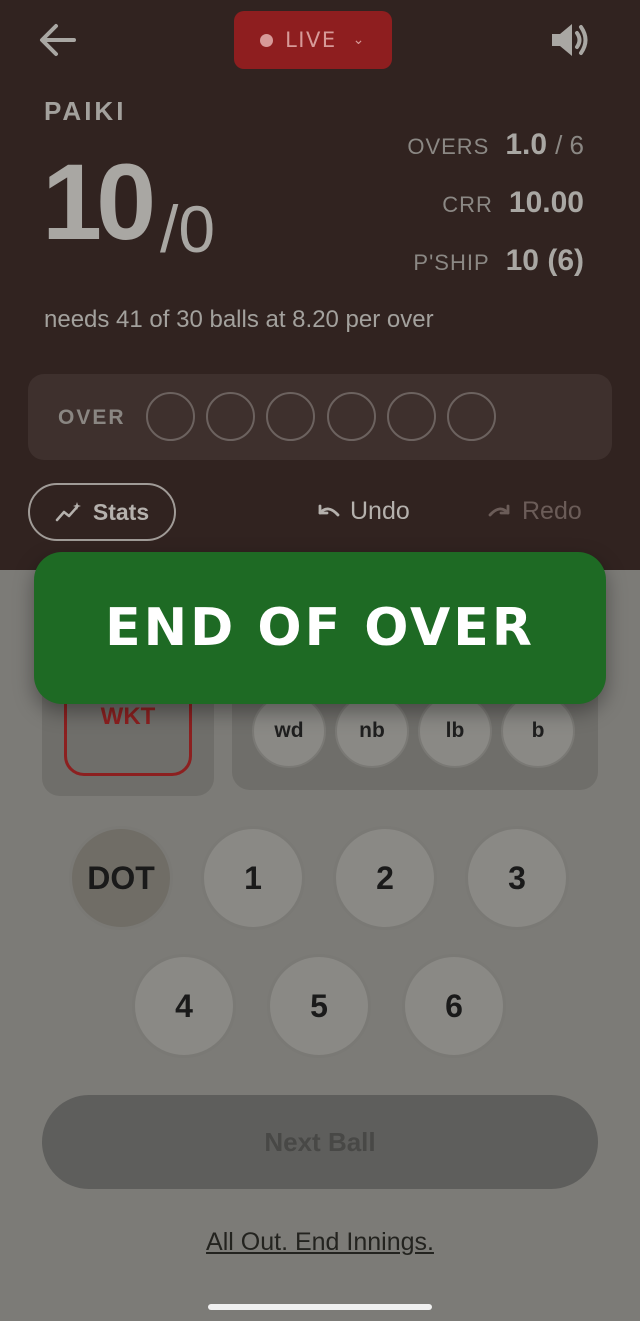 The width and height of the screenshot is (640, 1321). I want to click on partnership-stat: P'SHIP 10 (6), so click(498, 261).